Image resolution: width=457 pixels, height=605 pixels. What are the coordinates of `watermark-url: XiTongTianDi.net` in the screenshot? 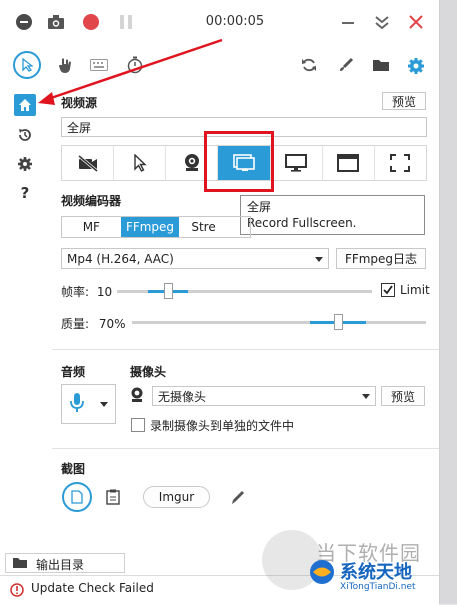 It's located at (378, 587).